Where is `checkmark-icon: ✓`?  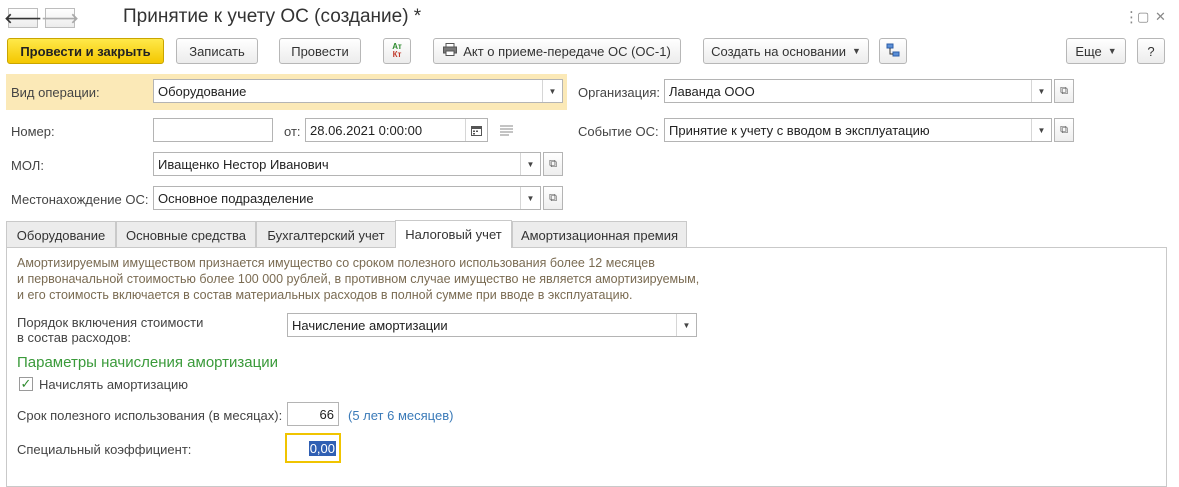 checkmark-icon: ✓ is located at coordinates (26, 383).